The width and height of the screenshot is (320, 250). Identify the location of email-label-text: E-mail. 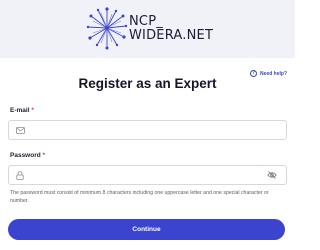
(20, 110).